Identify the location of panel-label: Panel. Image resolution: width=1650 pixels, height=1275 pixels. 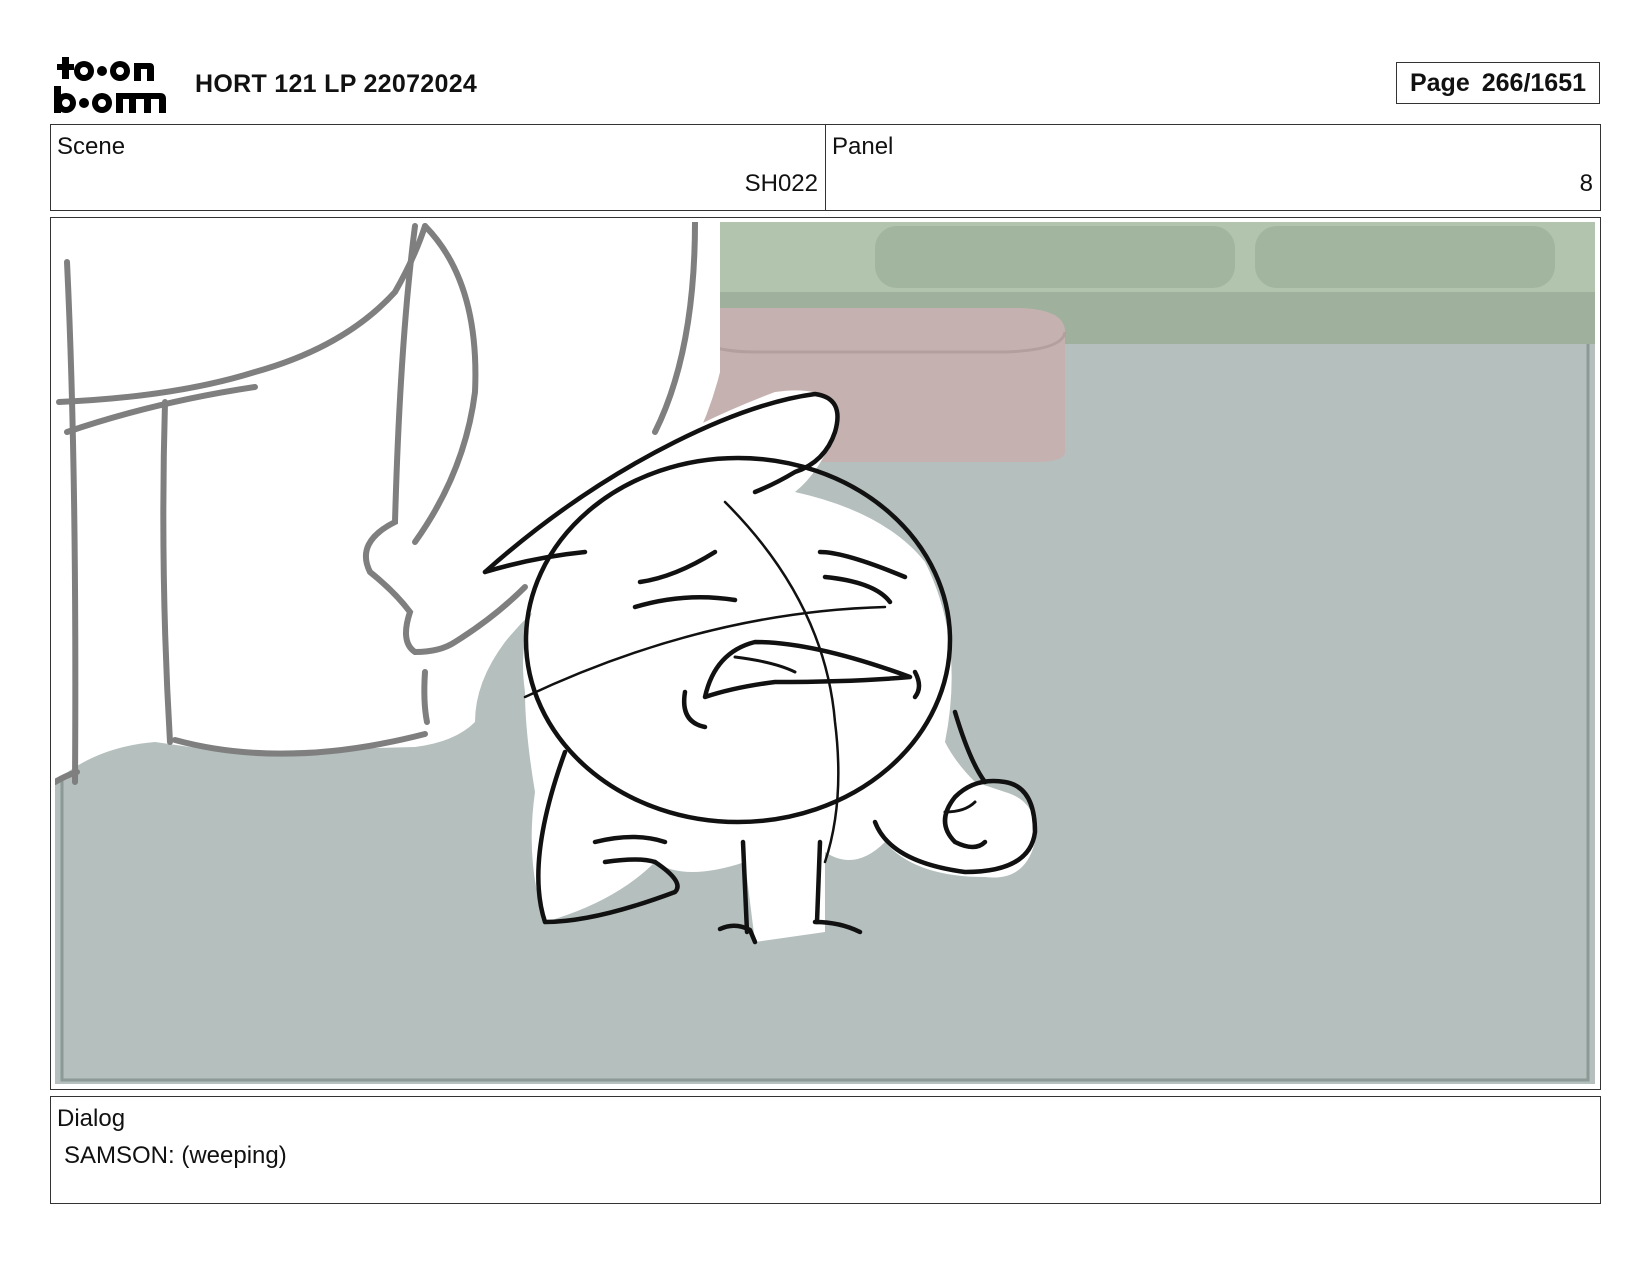
(863, 146).